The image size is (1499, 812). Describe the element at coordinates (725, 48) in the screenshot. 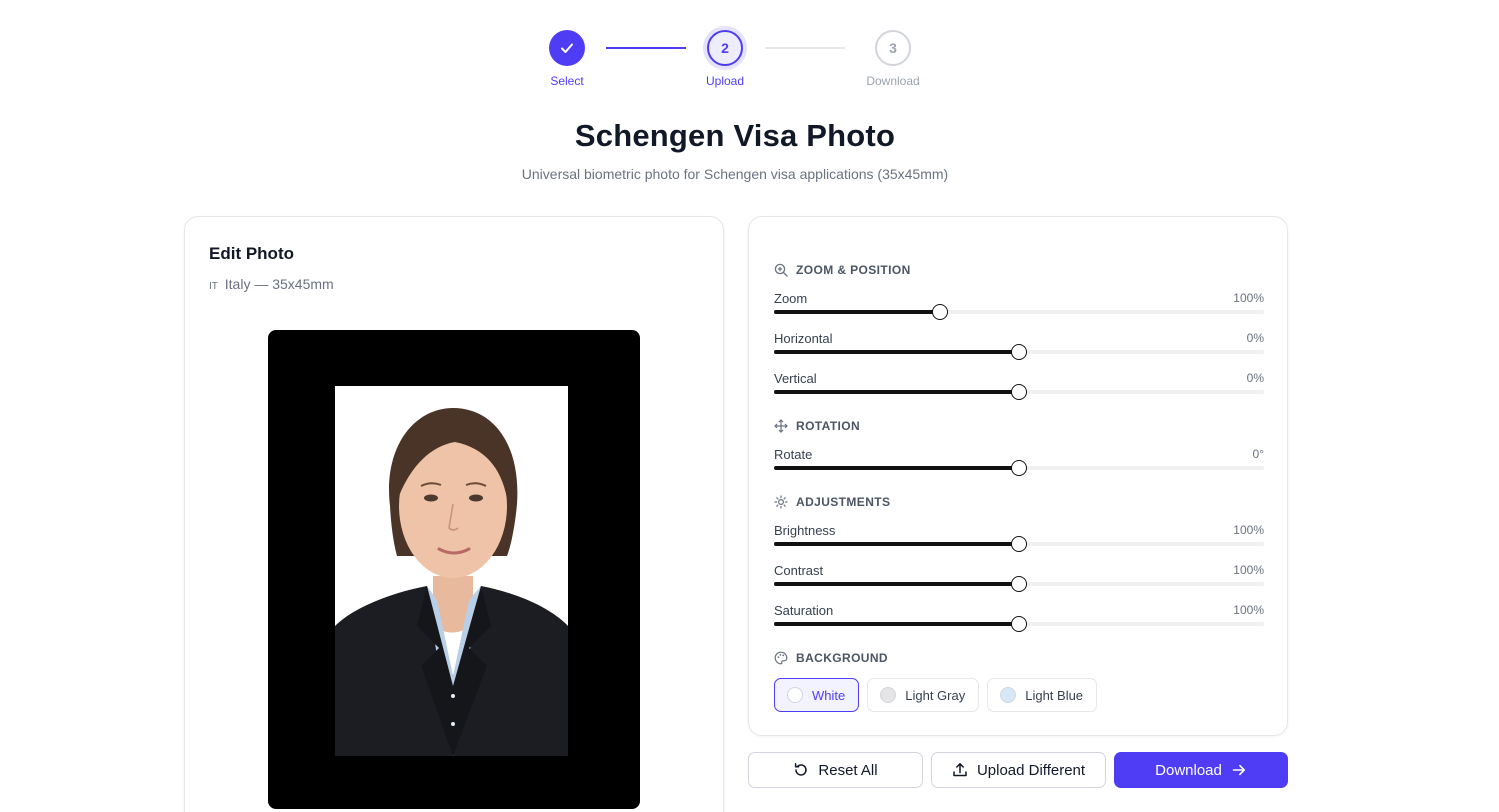

I see `step-upload-circle: 2` at that location.